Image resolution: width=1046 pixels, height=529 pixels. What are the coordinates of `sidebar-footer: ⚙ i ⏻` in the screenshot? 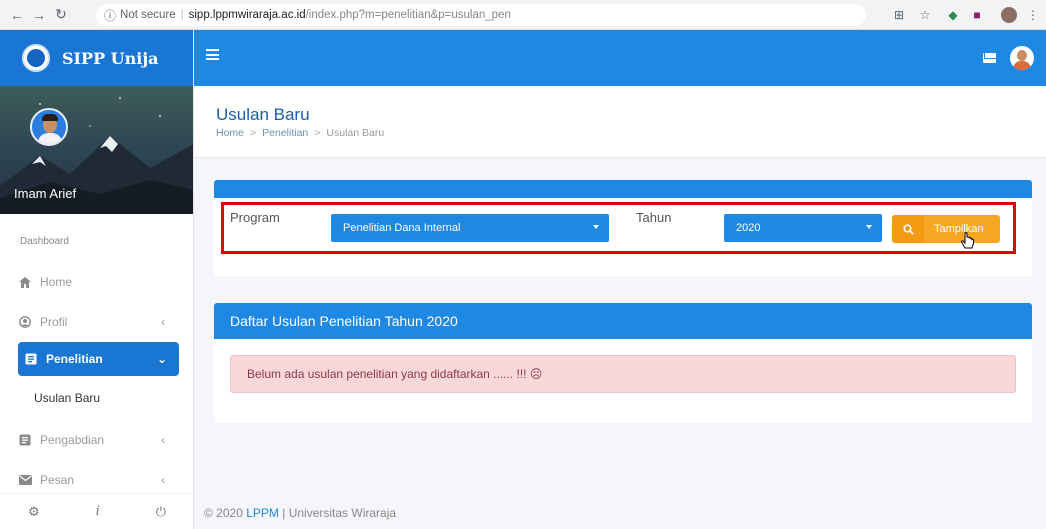 It's located at (97, 511).